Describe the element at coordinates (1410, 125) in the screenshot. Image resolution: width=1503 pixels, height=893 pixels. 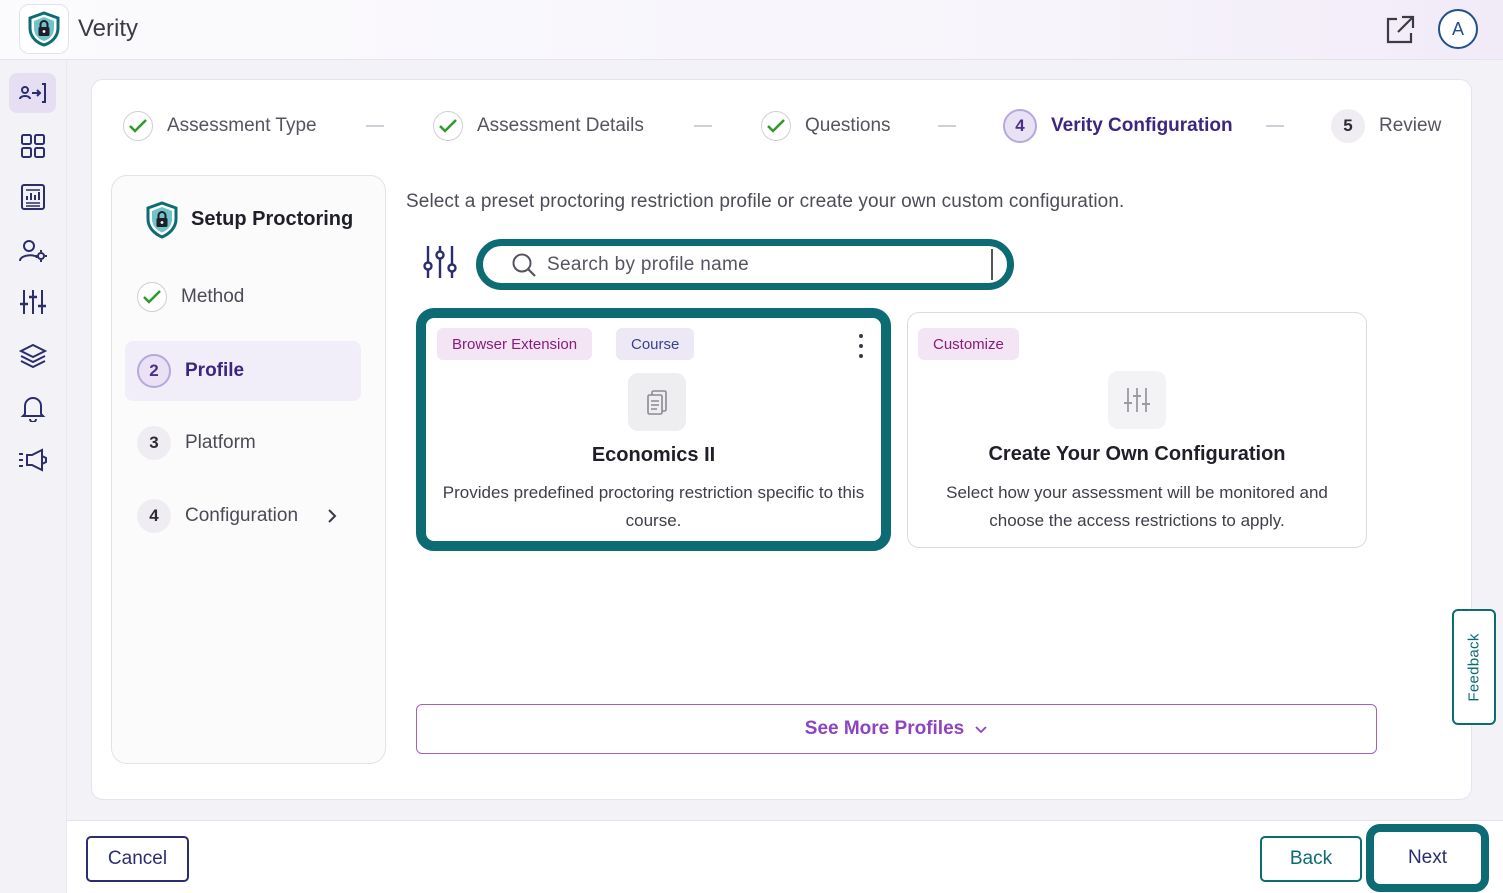
I see `step-label: Review` at that location.